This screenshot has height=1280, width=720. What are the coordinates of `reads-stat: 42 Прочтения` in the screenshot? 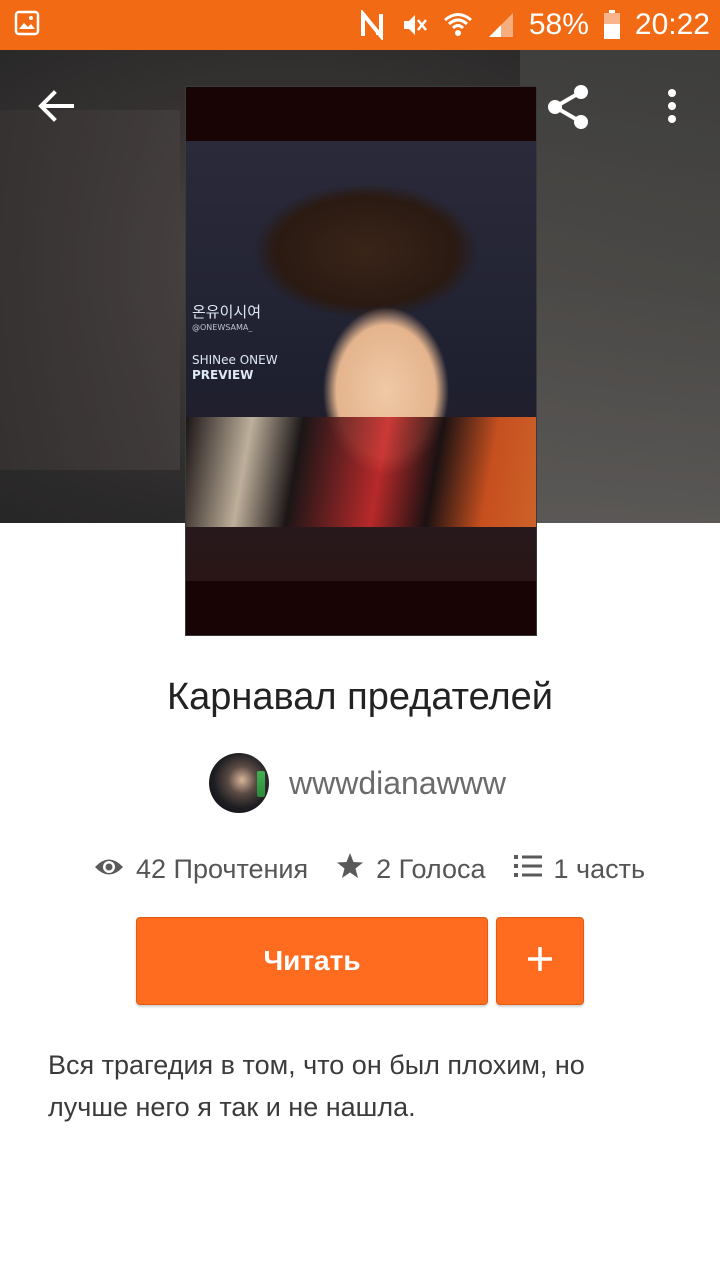 It's located at (201, 869).